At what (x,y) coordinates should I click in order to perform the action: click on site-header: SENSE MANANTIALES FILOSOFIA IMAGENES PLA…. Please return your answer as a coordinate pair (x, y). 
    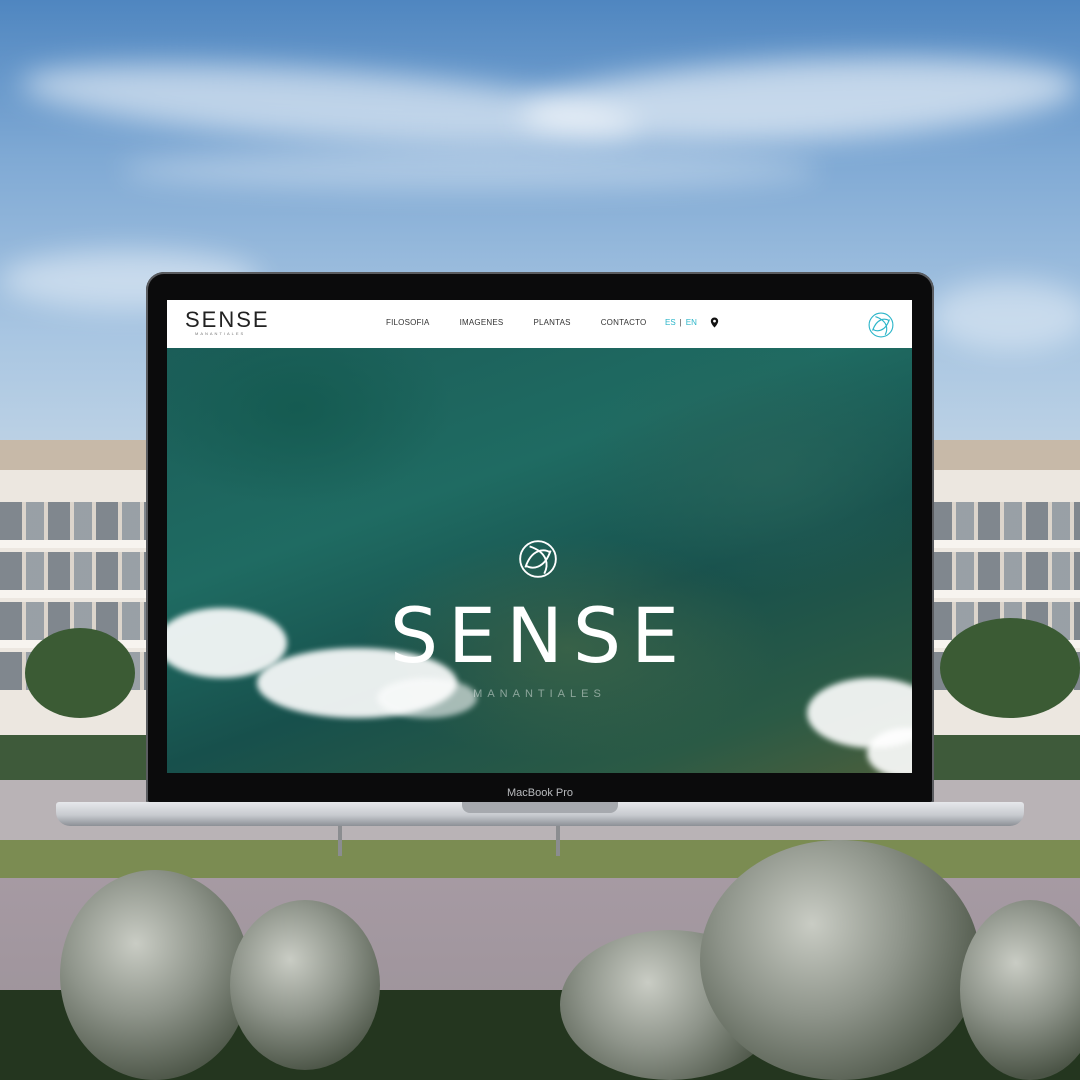
    Looking at the image, I should click on (539, 324).